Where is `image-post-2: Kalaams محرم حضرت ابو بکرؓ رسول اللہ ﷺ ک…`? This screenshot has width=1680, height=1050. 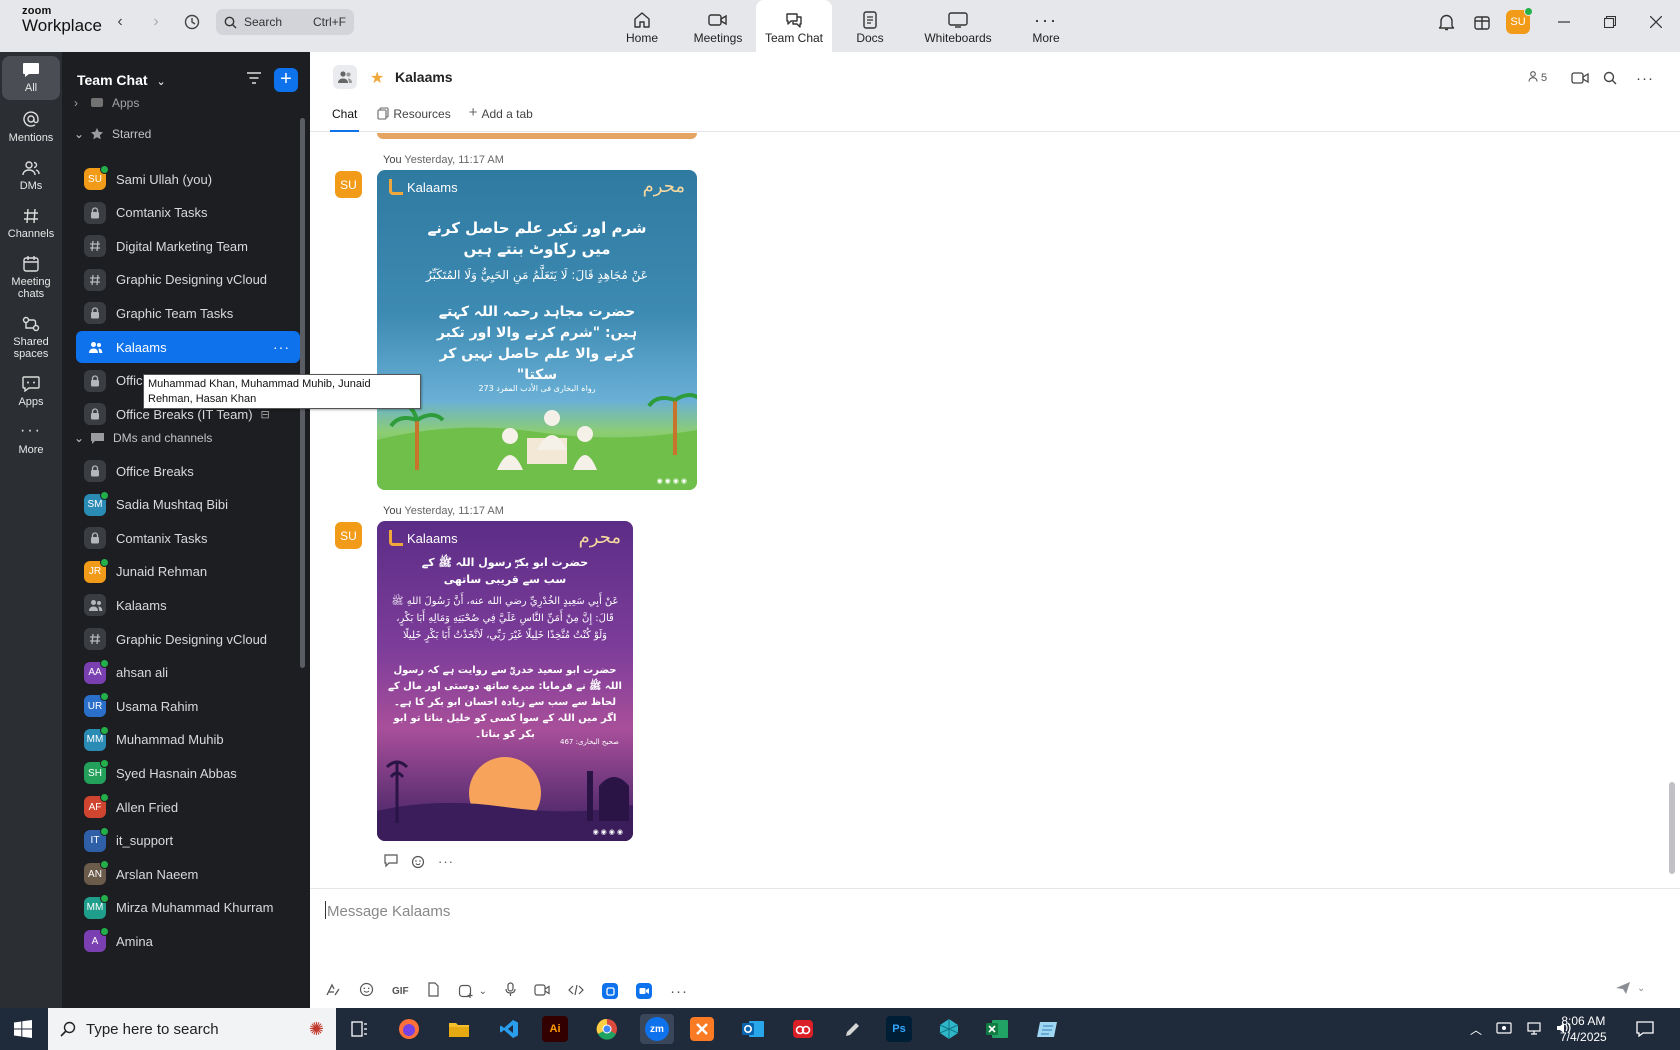
image-post-2: Kalaams محرم حضرت ابو بکرؓ رسول اللہ ﷺ ک… is located at coordinates (505, 681).